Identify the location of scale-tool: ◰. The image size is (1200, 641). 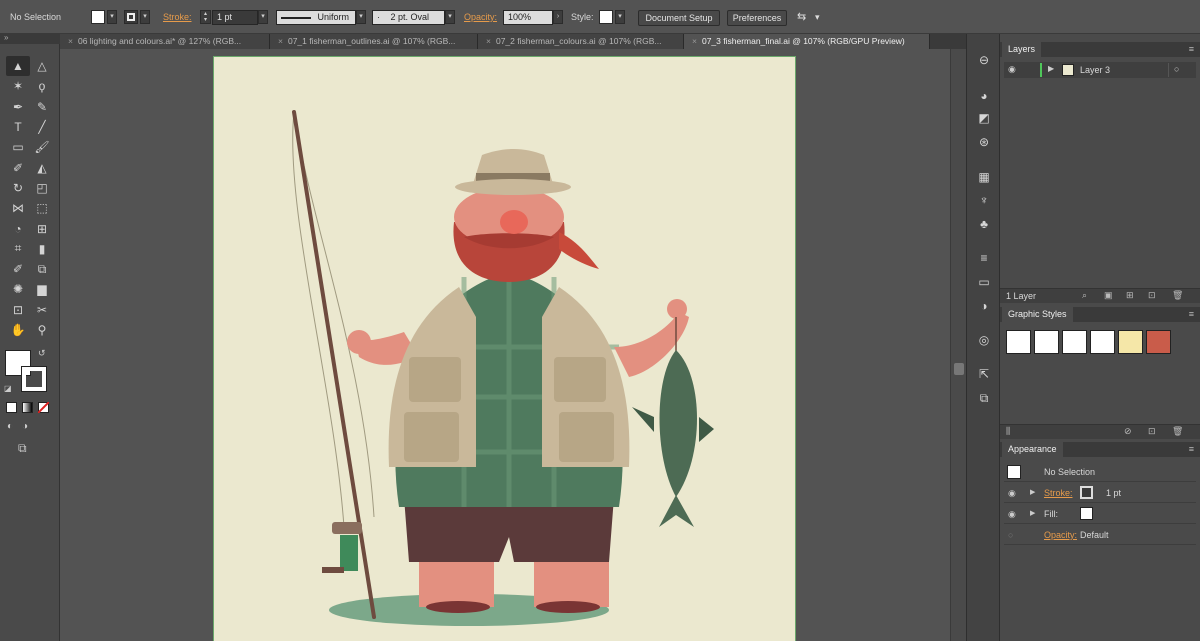
(42, 188).